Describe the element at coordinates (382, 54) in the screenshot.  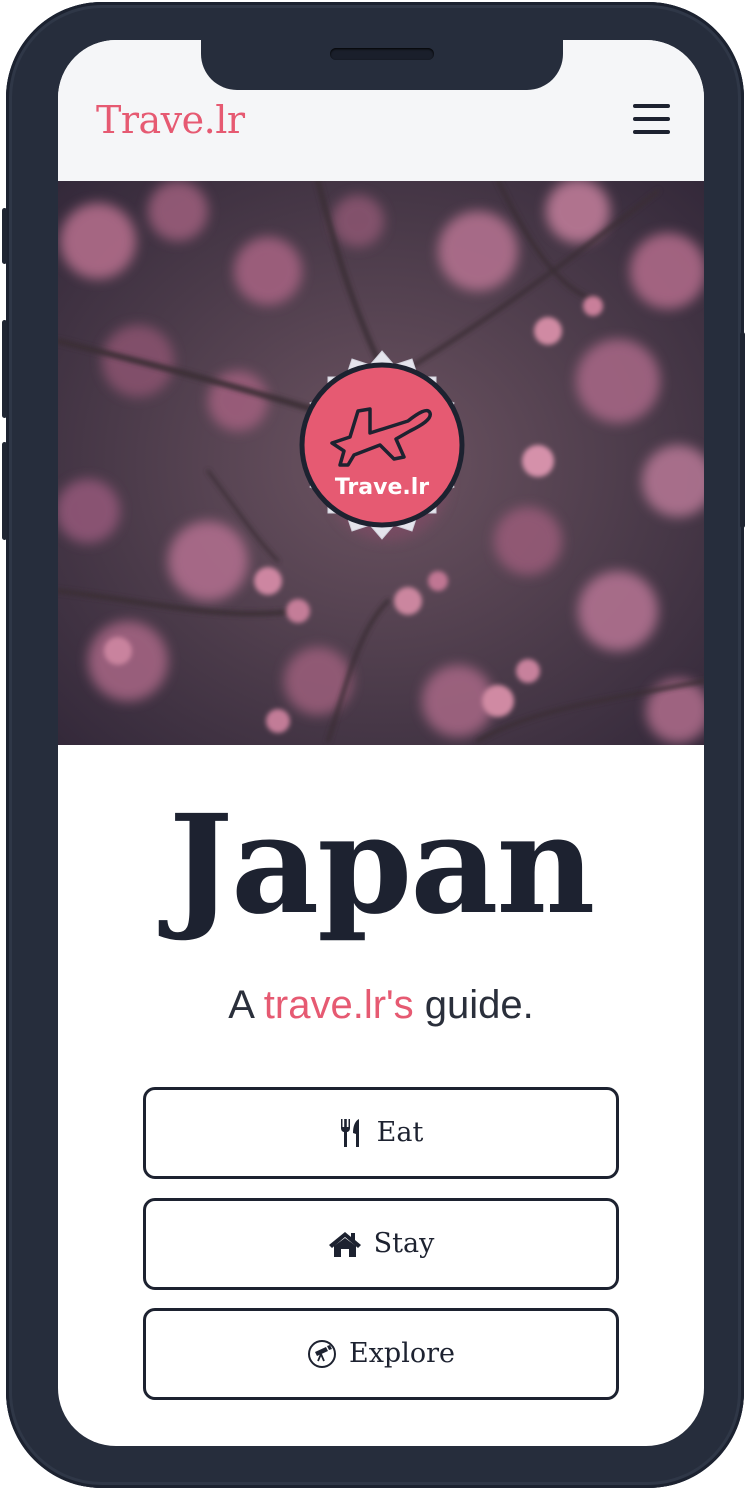
I see `speaker-grille` at that location.